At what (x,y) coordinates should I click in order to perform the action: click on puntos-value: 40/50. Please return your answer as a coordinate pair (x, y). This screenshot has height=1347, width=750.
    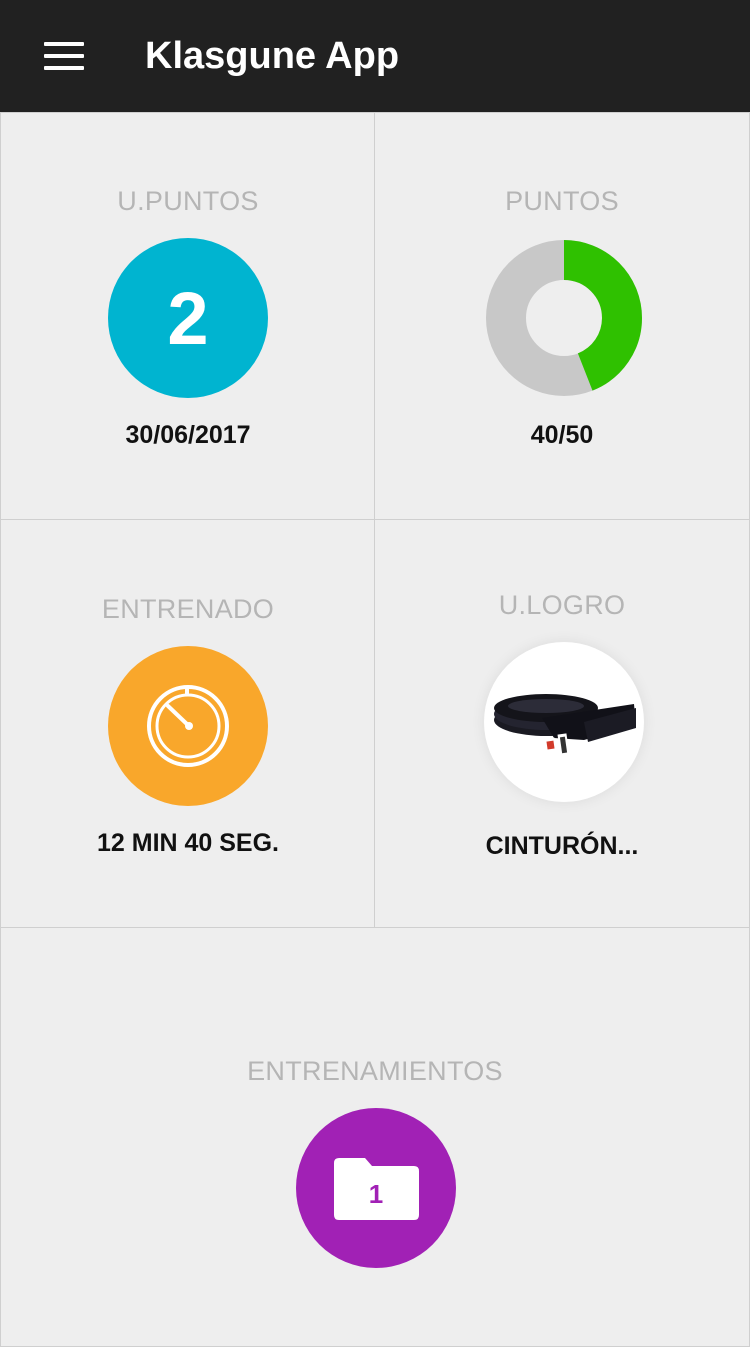
    Looking at the image, I should click on (562, 435).